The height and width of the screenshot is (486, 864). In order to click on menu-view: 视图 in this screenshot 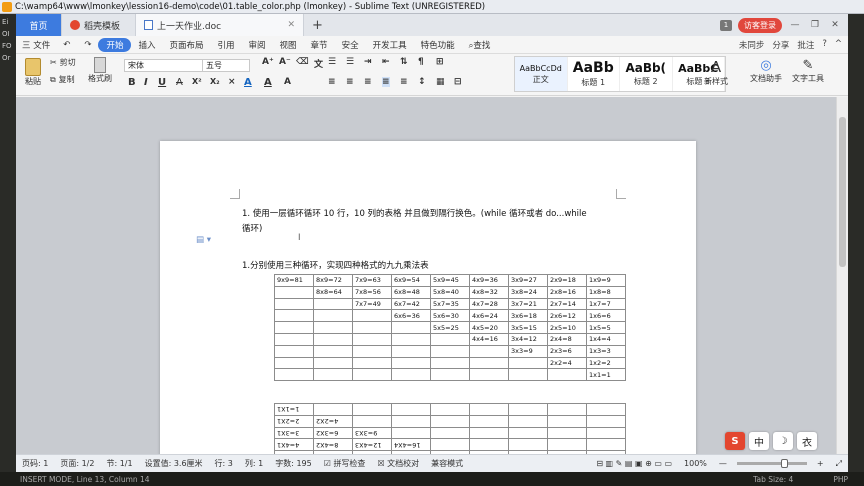, I will do `click(288, 45)`.